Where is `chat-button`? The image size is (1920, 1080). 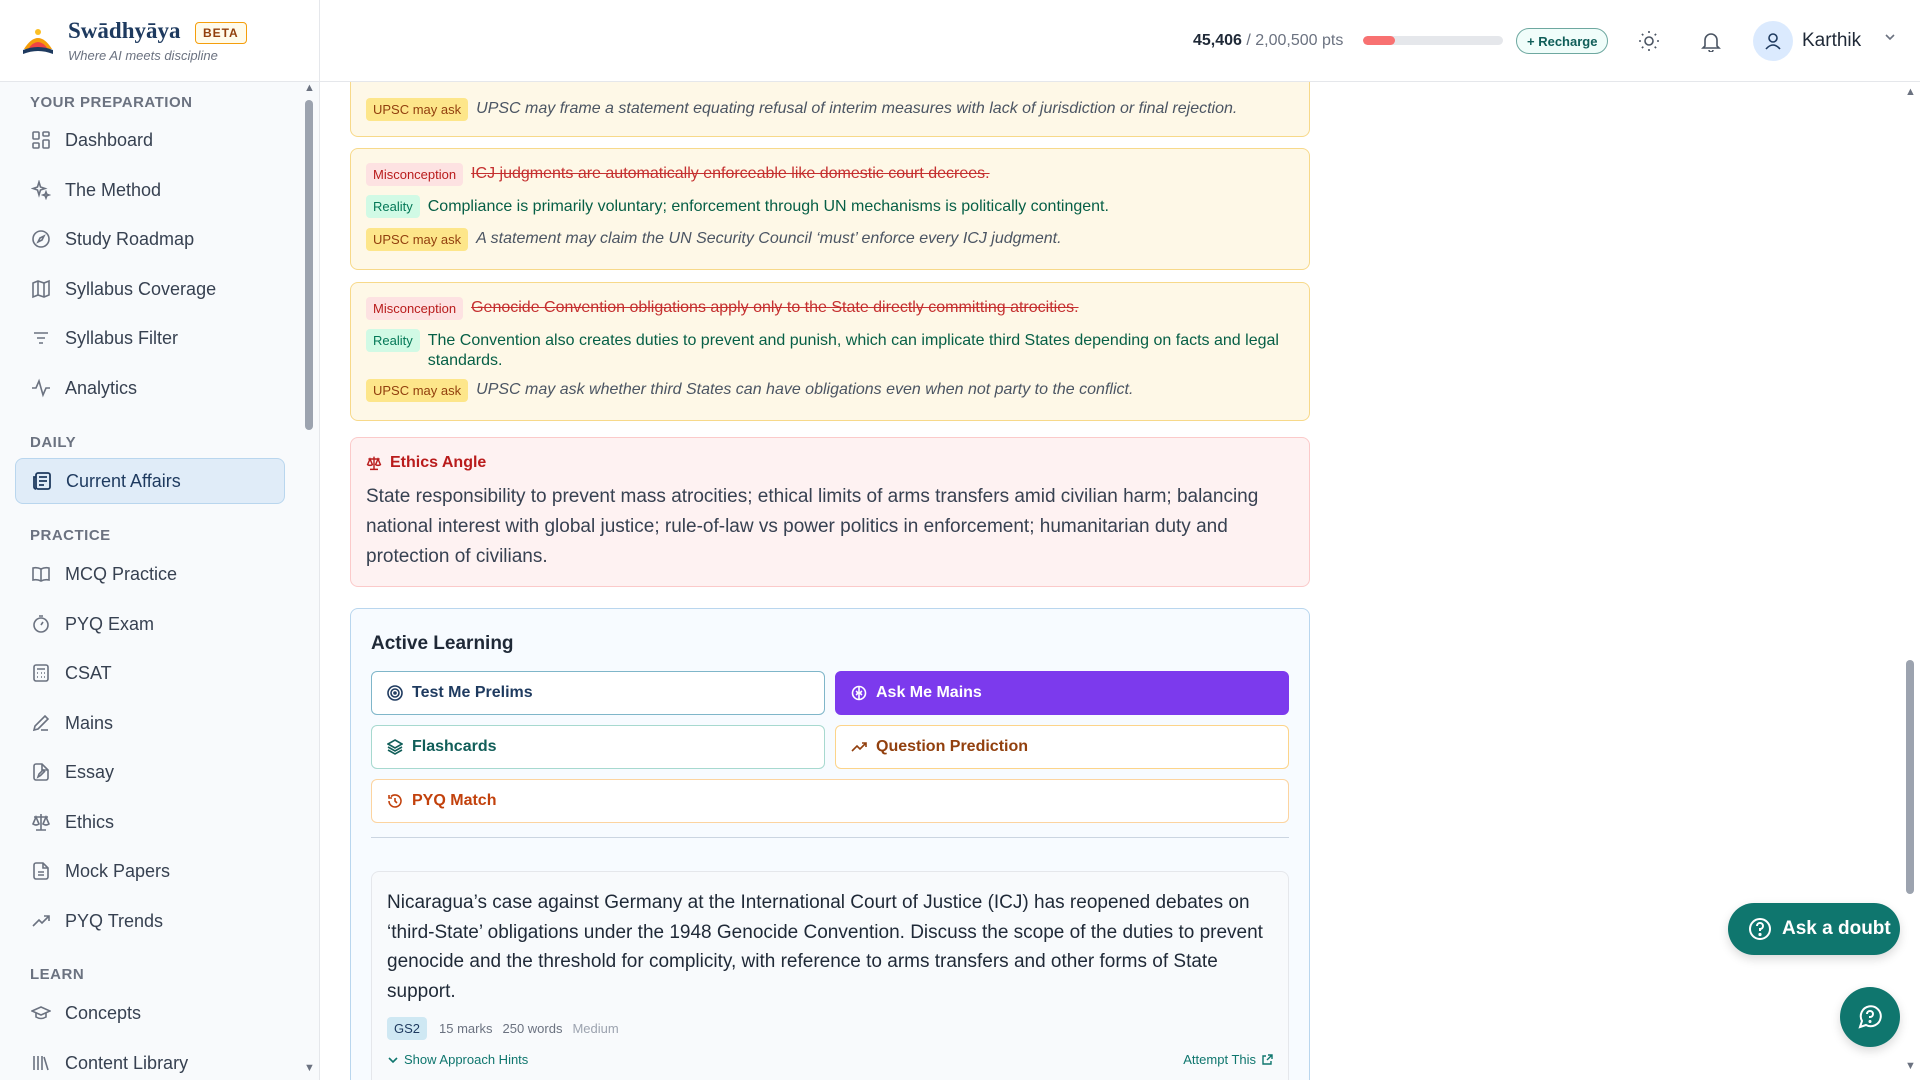
chat-button is located at coordinates (1870, 1017).